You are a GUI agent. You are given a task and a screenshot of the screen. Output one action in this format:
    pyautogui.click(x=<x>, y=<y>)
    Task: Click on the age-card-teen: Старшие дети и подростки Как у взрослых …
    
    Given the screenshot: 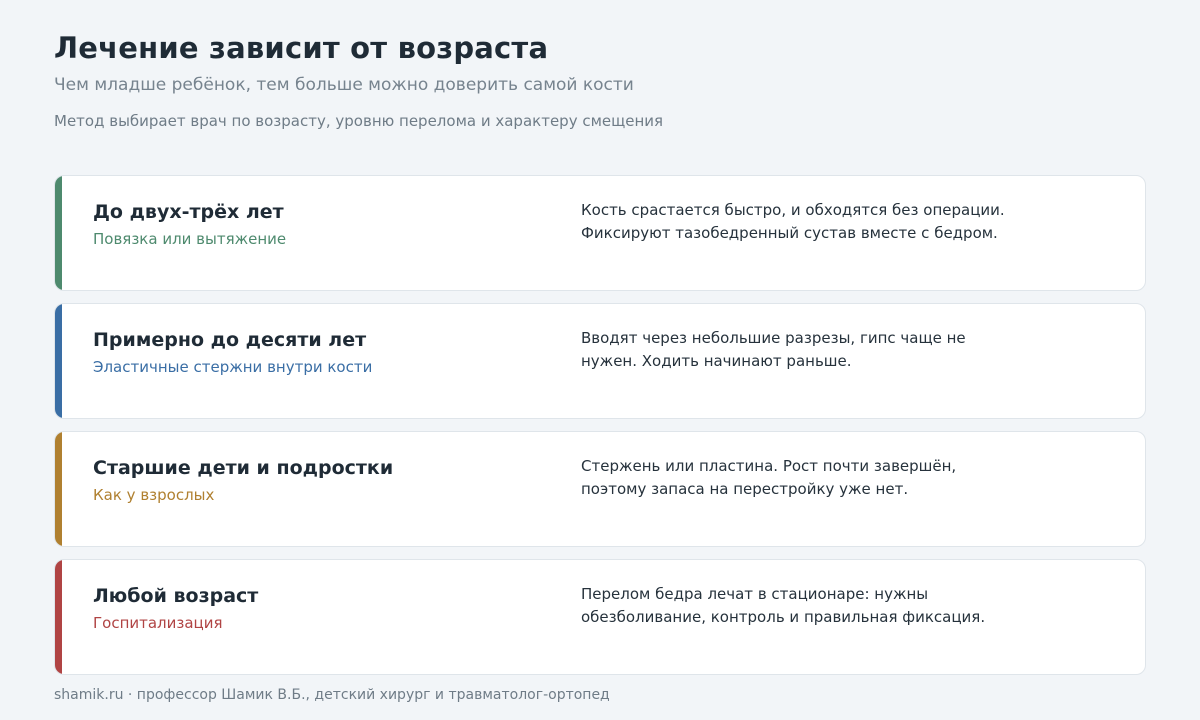 What is the action you would take?
    pyautogui.click(x=600, y=489)
    